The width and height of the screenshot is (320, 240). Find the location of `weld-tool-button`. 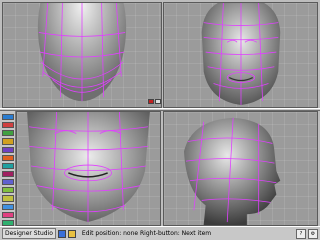

weld-tool-button is located at coordinates (7, 206).